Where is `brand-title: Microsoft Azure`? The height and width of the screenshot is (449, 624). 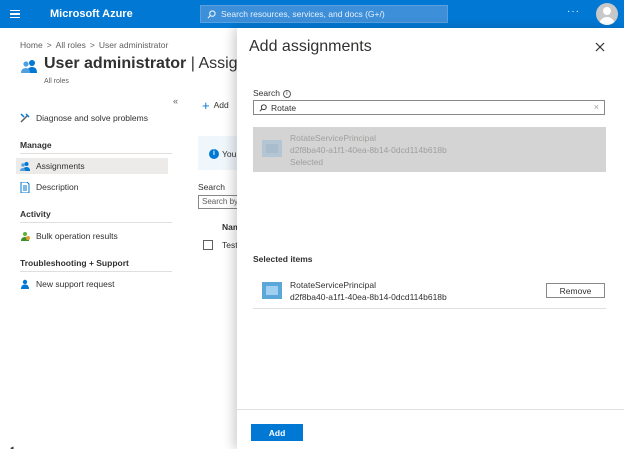
brand-title: Microsoft Azure is located at coordinates (113, 14).